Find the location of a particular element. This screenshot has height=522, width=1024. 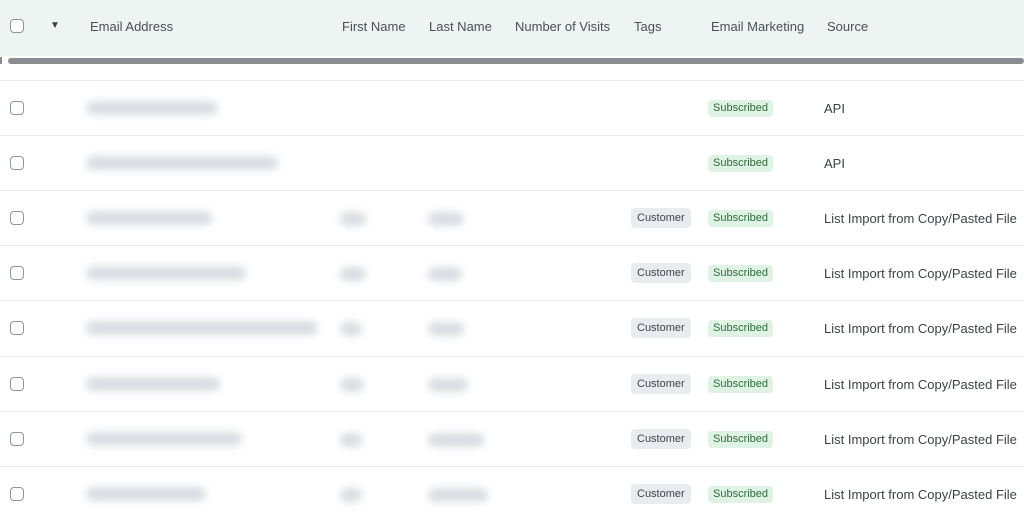

select-all-checkbox is located at coordinates (17, 26).